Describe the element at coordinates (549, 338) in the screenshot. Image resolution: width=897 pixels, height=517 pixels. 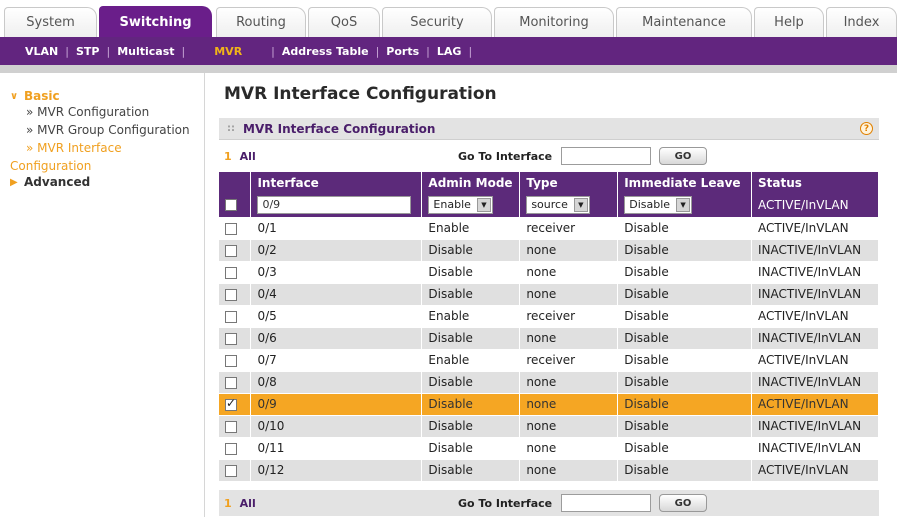
I see `table-row: 0/6 Disable none Disable INACTIVE/InVLAN` at that location.